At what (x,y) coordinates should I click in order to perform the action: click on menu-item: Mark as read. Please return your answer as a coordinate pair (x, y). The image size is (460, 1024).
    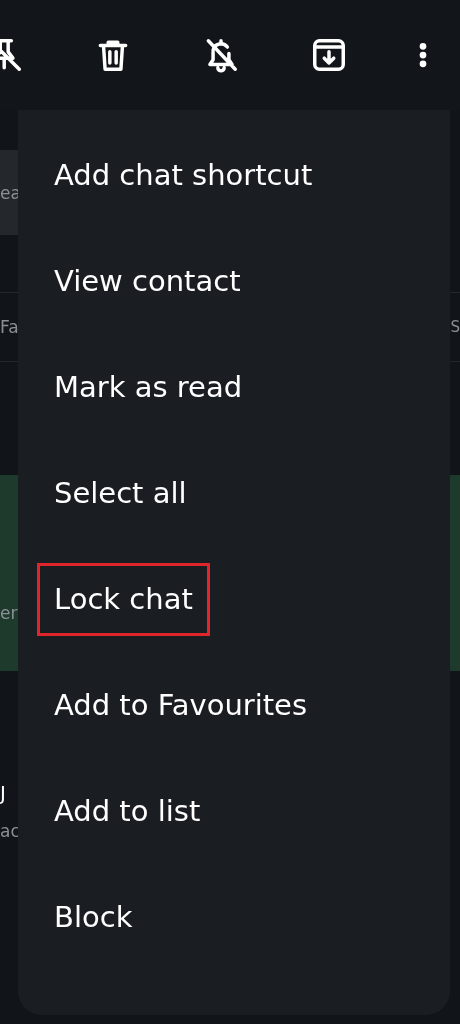
    Looking at the image, I should click on (148, 387).